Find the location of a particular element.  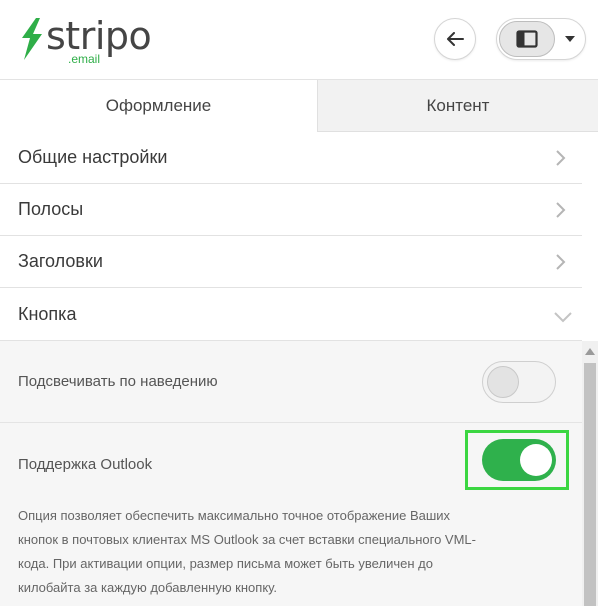

panel-scrollbar is located at coordinates (590, 473).